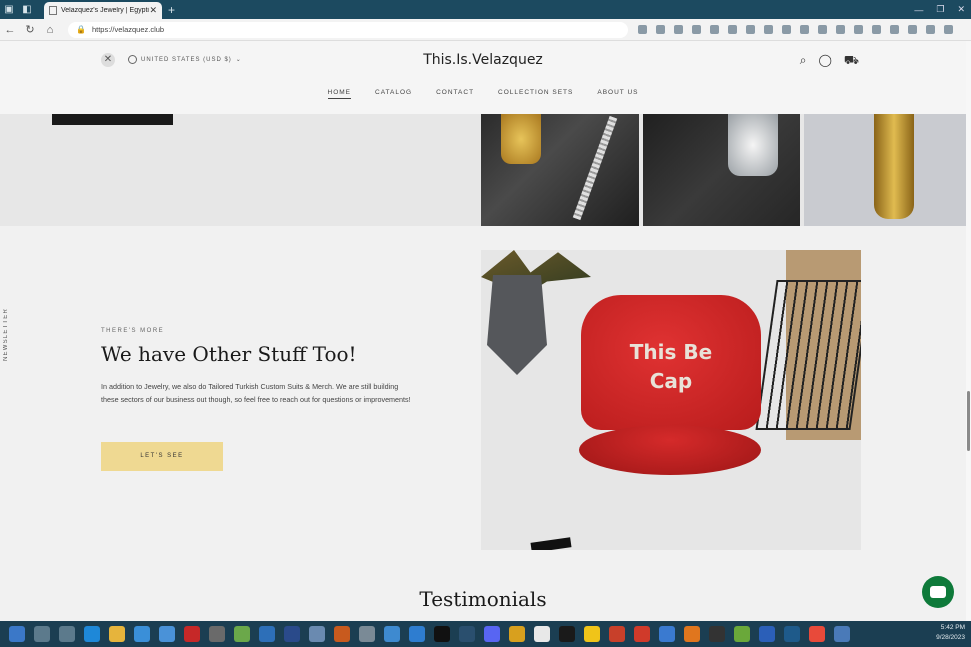 This screenshot has height=647, width=971. What do you see at coordinates (112, 119) in the screenshot?
I see `dark-button` at bounding box center [112, 119].